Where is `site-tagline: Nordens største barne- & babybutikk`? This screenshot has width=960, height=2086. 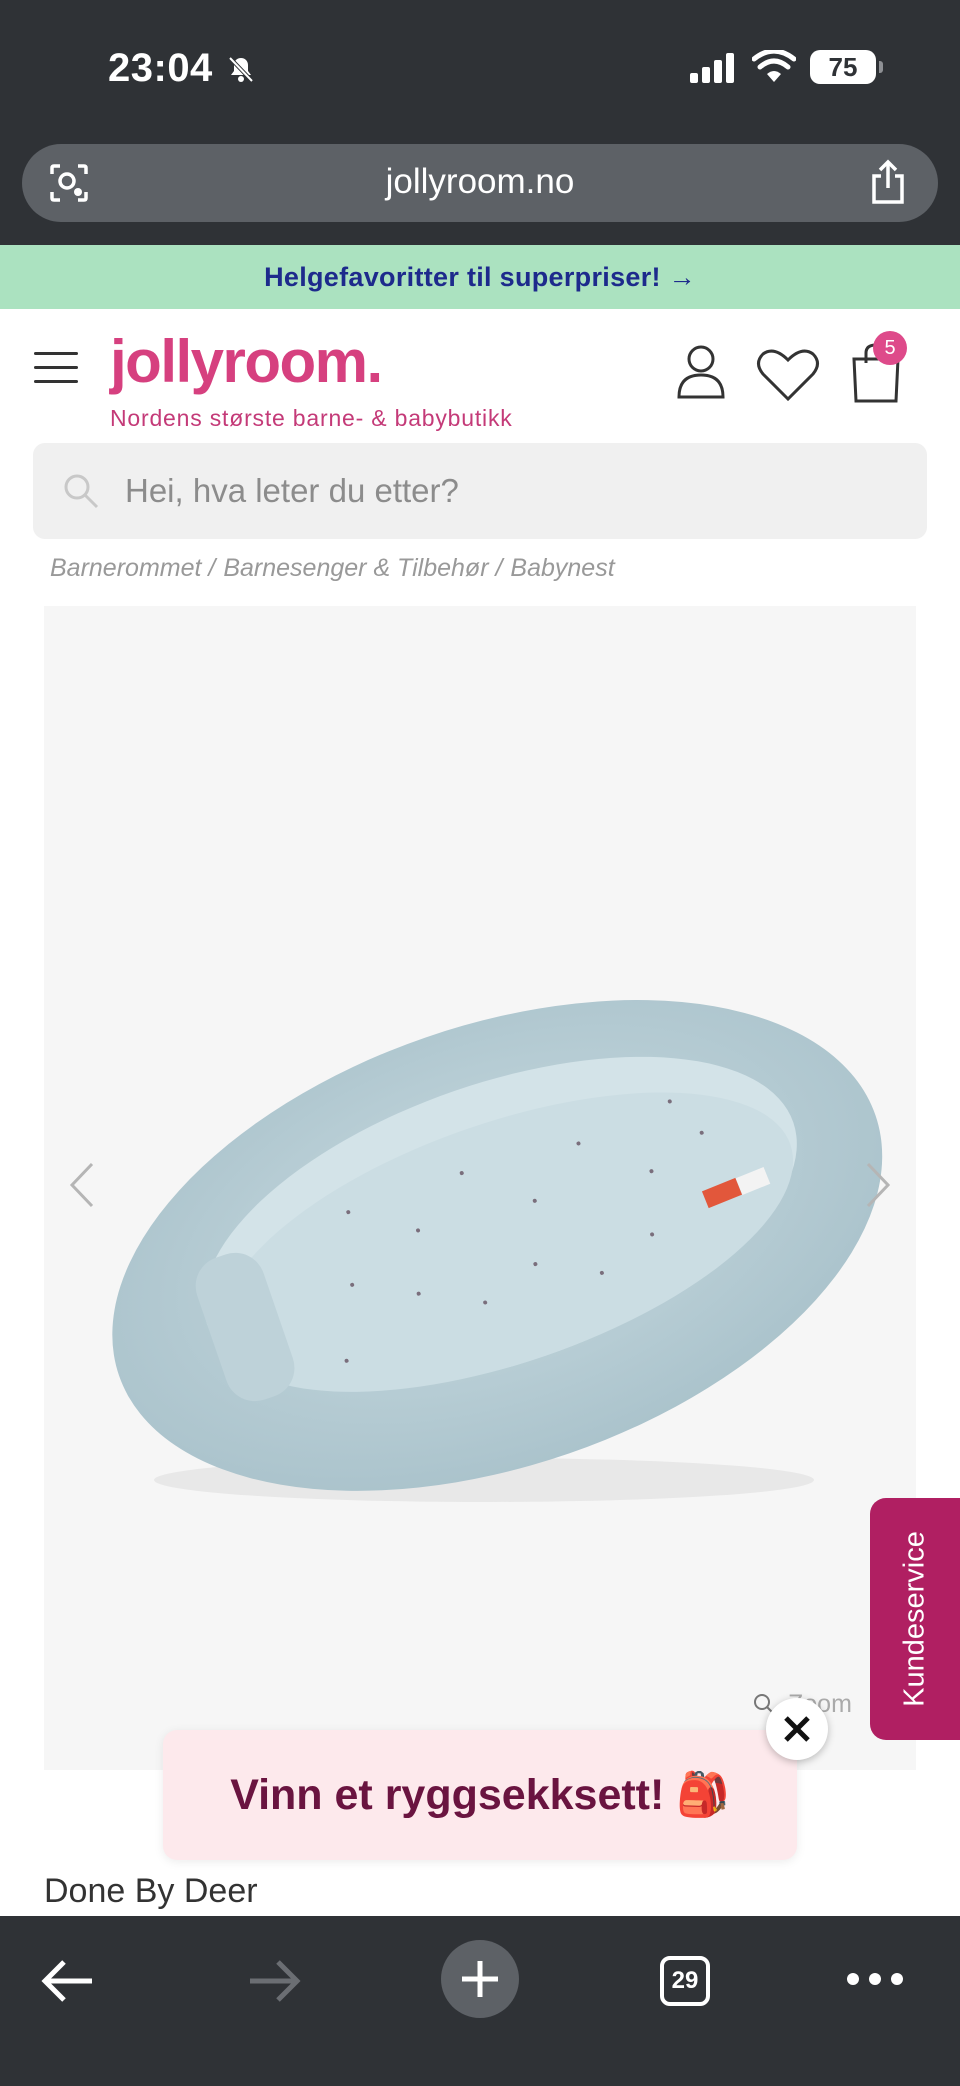
site-tagline: Nordens største barne- & babybutikk is located at coordinates (311, 418).